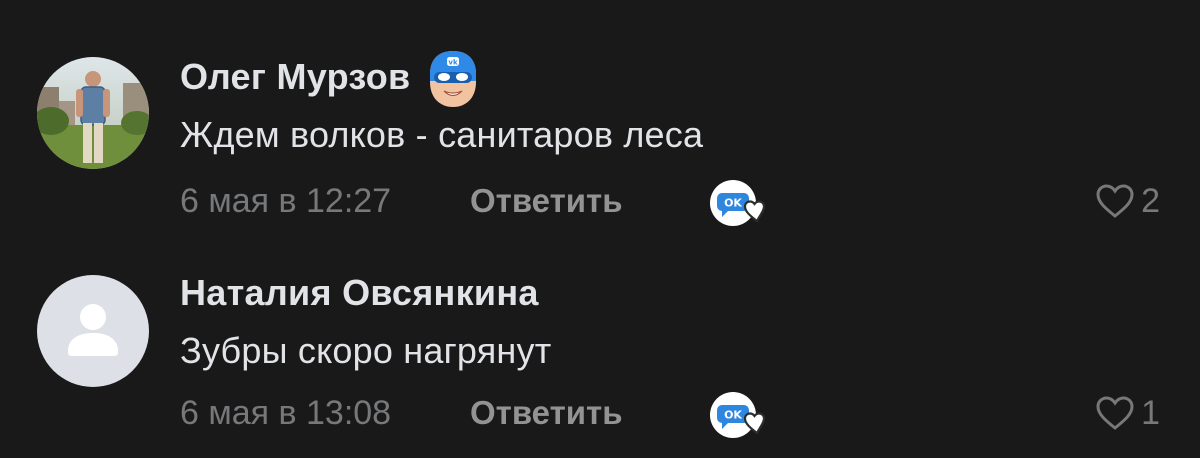 This screenshot has width=1200, height=458. Describe the element at coordinates (442, 134) in the screenshot. I see `comment-text: Ждем волков - санитаров леса` at that location.